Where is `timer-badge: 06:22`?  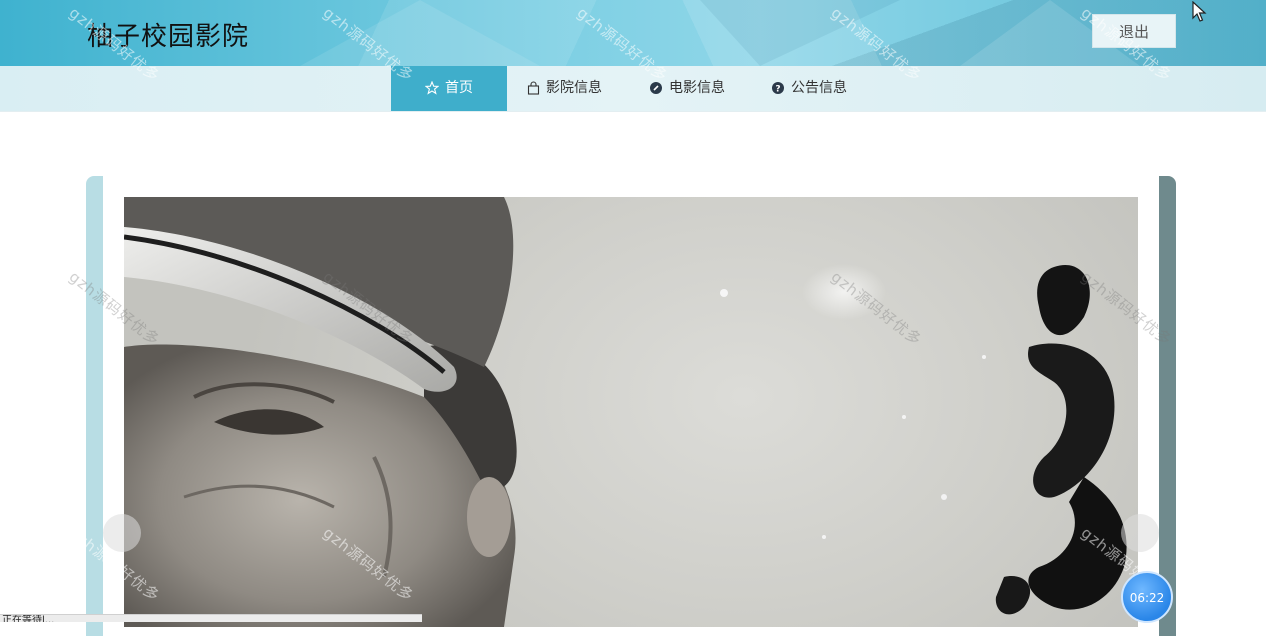 timer-badge: 06:22 is located at coordinates (1147, 597).